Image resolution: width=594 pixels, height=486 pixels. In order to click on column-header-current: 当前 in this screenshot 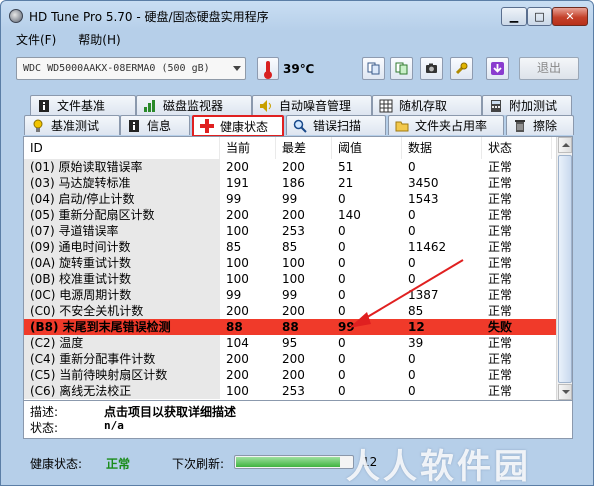, I will do `click(248, 148)`.